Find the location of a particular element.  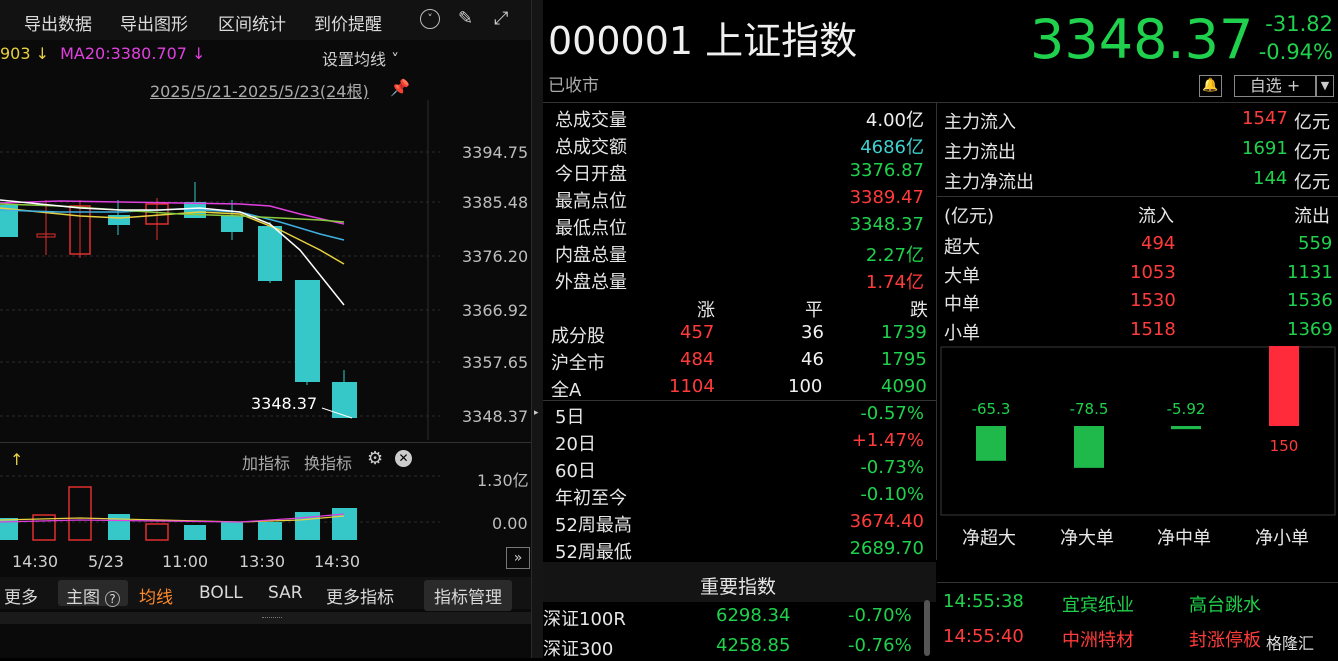

collapse-arrow-icon: ▸ is located at coordinates (536, 413).